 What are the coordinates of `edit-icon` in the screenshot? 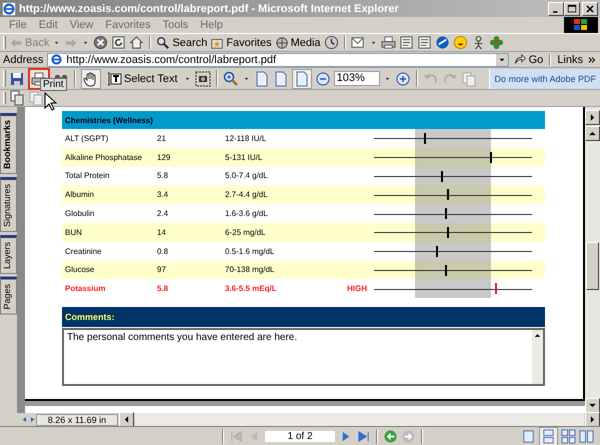 It's located at (406, 42).